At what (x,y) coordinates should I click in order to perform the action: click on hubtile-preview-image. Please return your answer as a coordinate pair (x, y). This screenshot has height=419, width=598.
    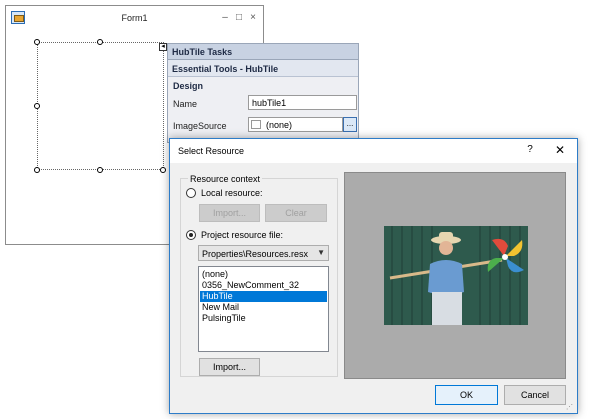
    Looking at the image, I should click on (456, 275).